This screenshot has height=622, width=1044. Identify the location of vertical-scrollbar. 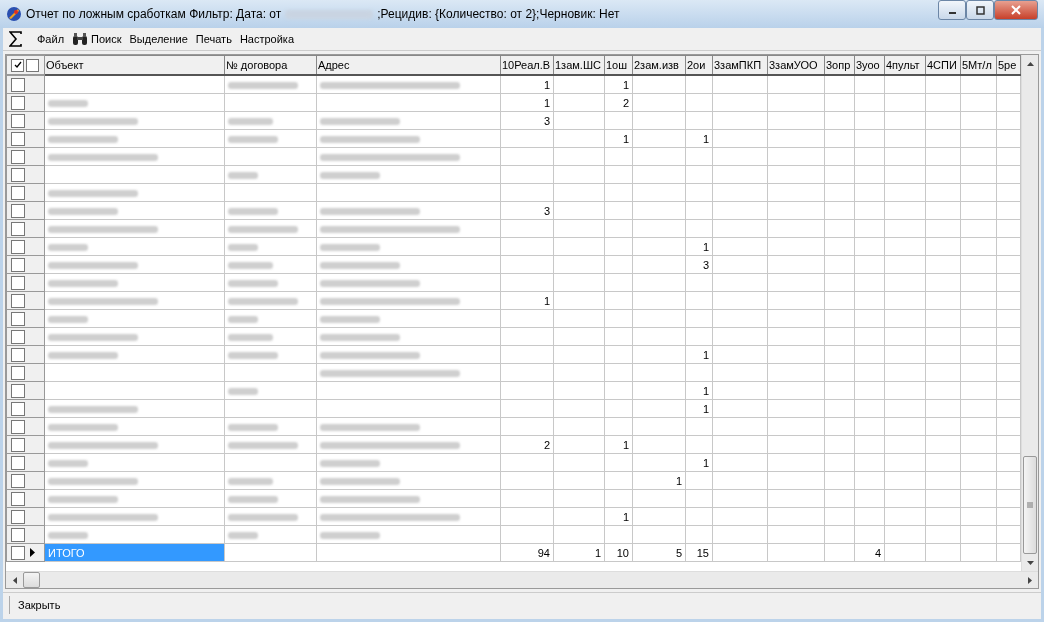
(1029, 313).